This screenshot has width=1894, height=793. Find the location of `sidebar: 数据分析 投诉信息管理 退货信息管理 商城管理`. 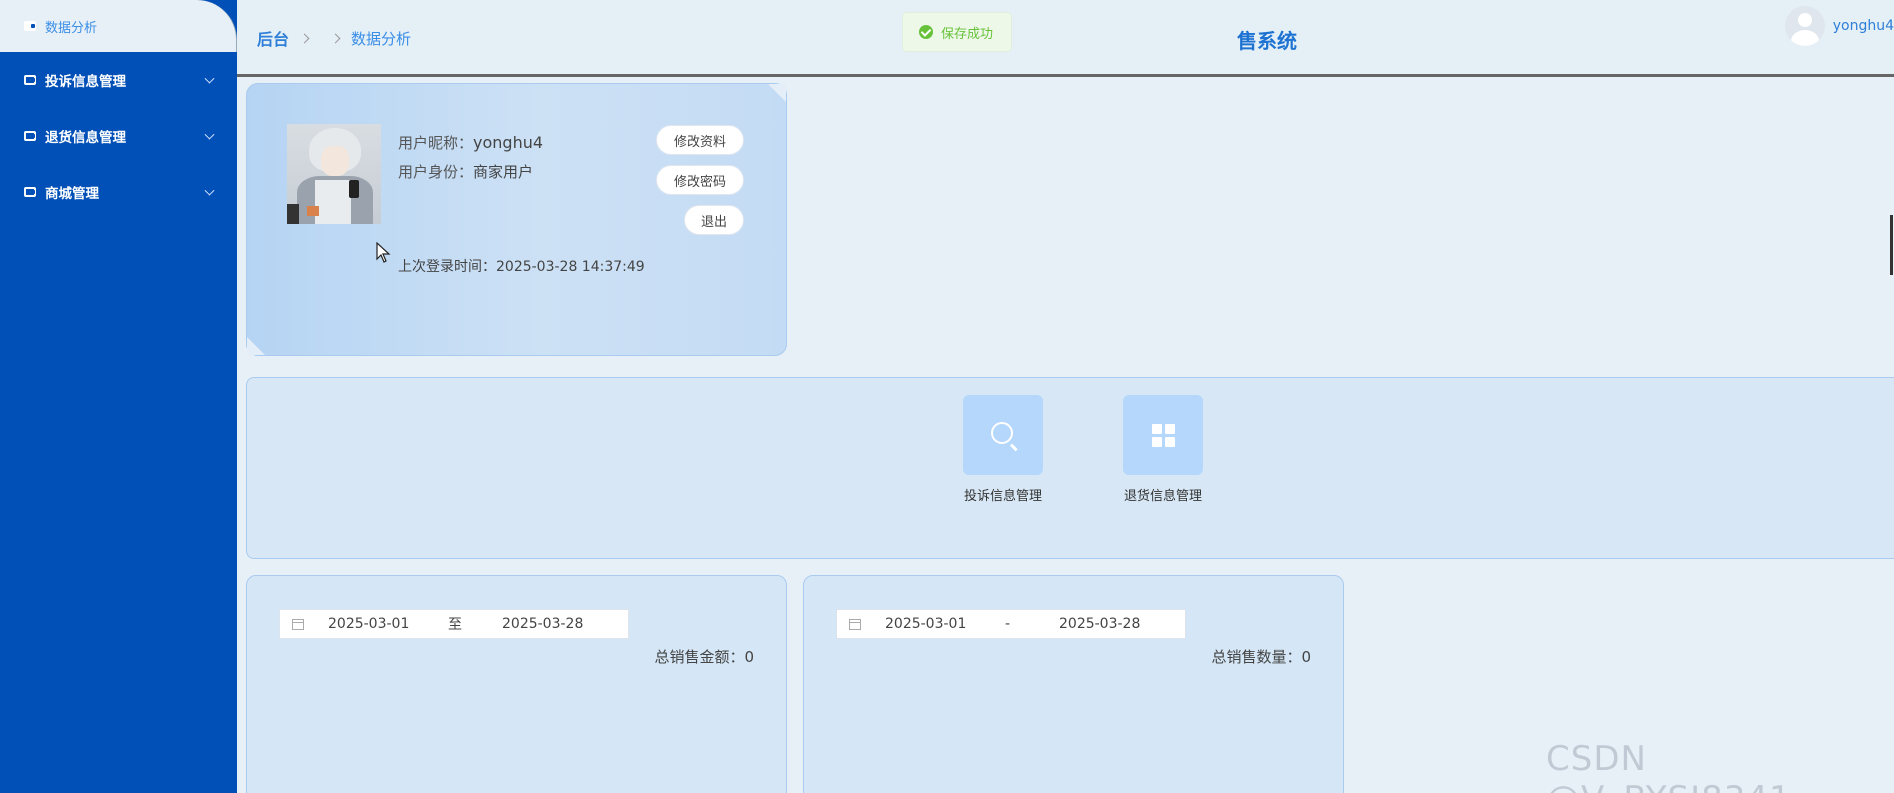

sidebar: 数据分析 投诉信息管理 退货信息管理 商城管理 is located at coordinates (118, 396).